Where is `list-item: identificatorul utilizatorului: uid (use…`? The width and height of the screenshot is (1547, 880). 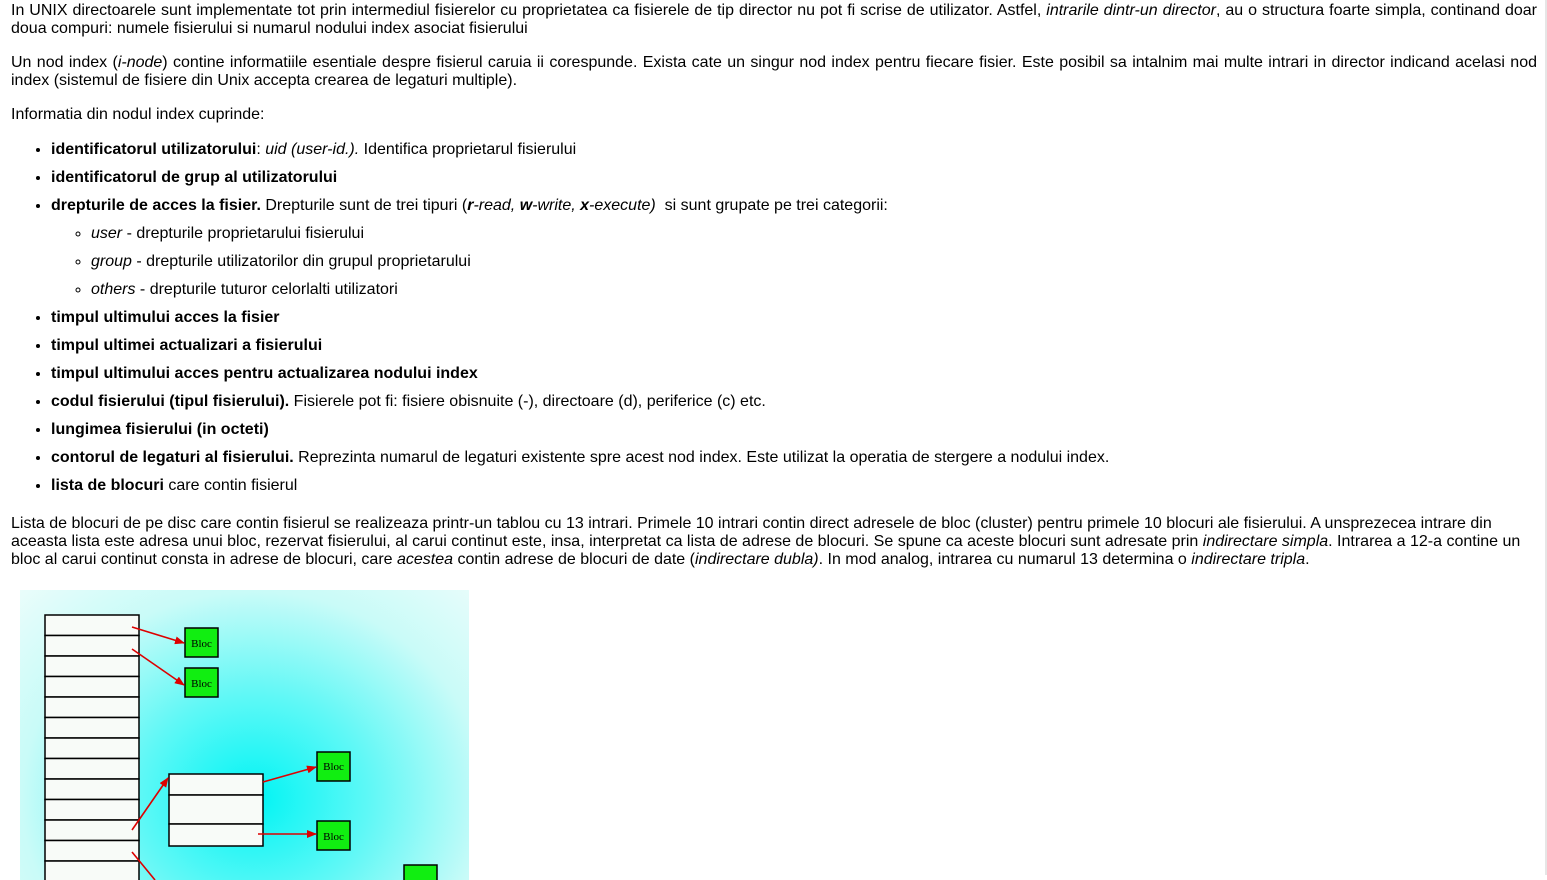 list-item: identificatorul utilizatorului: uid (use… is located at coordinates (794, 150).